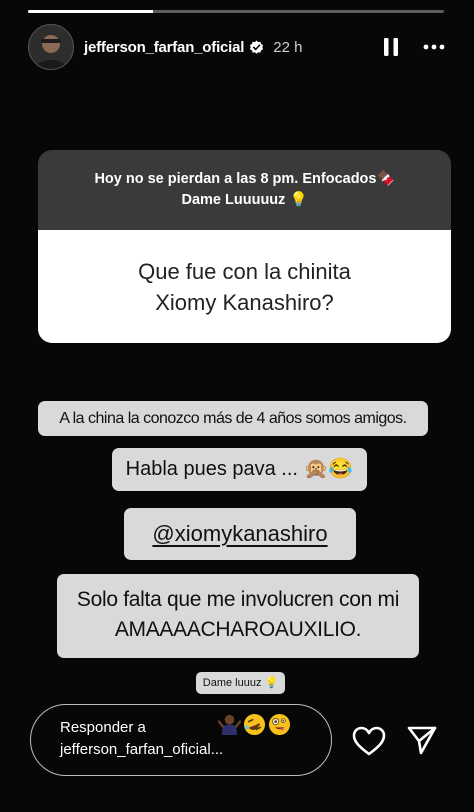 The height and width of the screenshot is (812, 474). What do you see at coordinates (244, 302) in the screenshot?
I see `question-text-line: Xiomy Kanashiro?` at bounding box center [244, 302].